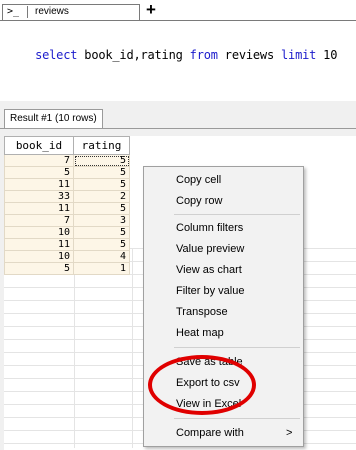 This screenshot has width=356, height=450. What do you see at coordinates (210, 291) in the screenshot?
I see `menu-item-label: Filter by value` at bounding box center [210, 291].